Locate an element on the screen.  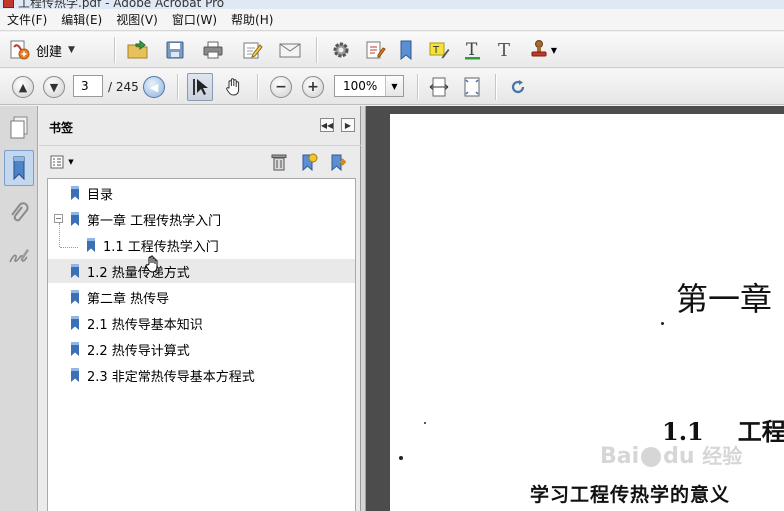
menu-help: 帮助(H) is located at coordinates (252, 20).